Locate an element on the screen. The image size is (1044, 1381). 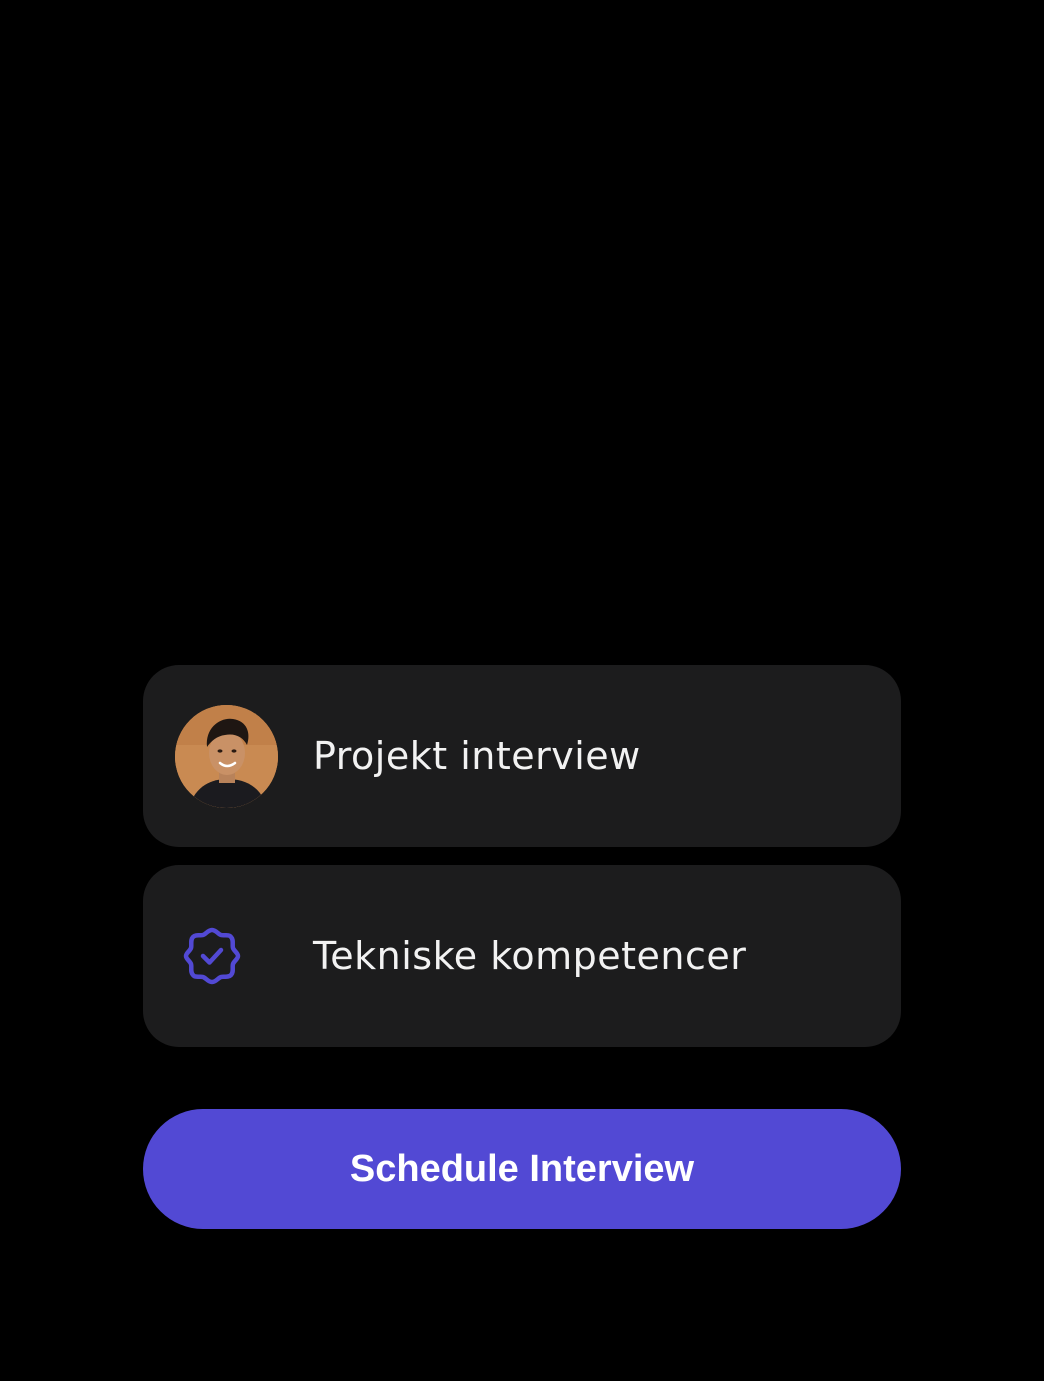
project-interview-card: Projekt interview is located at coordinates (522, 756).